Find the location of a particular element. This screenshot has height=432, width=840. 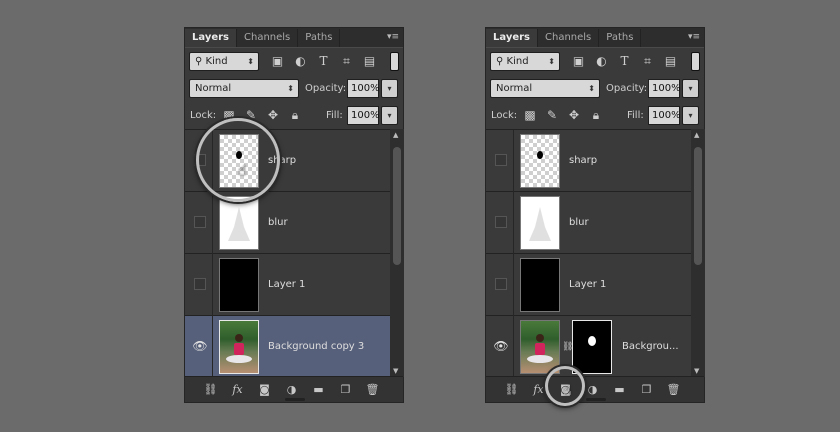

layer-row-background-copy-3: 👁︎ Background copy 3 is located at coordinates (287, 347).